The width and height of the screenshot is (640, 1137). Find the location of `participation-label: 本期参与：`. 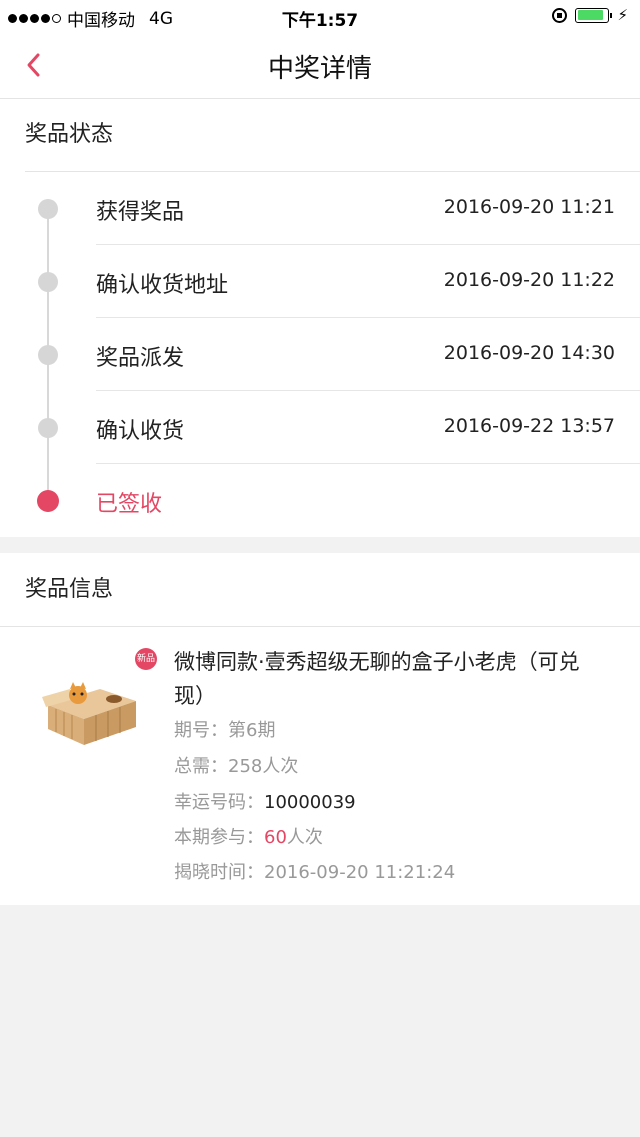

participation-label: 本期参与： is located at coordinates (219, 837).